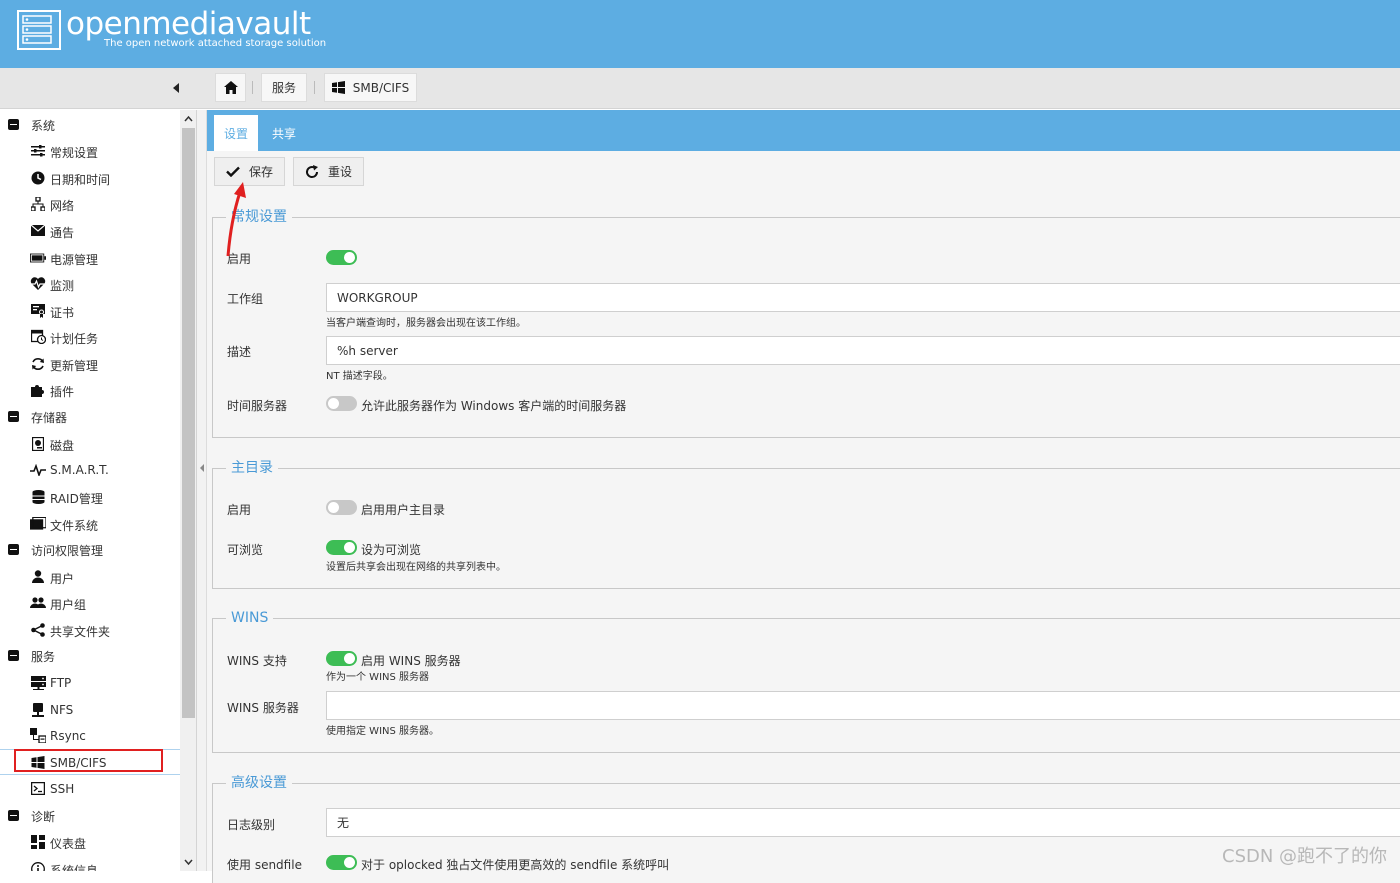 The image size is (1400, 883). What do you see at coordinates (328, 171) in the screenshot?
I see `reset-button: 重设` at bounding box center [328, 171].